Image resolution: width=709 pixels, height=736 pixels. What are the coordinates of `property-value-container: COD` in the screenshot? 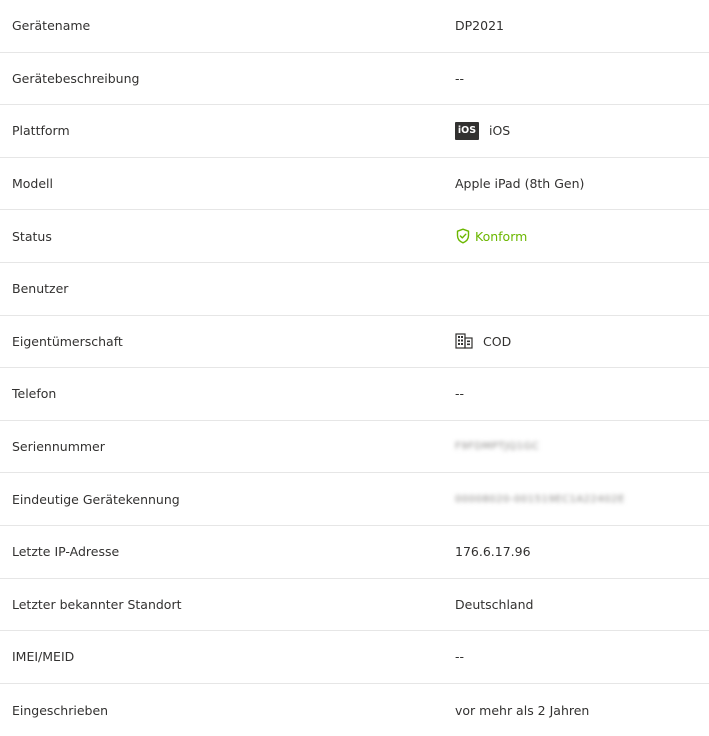 It's located at (483, 342).